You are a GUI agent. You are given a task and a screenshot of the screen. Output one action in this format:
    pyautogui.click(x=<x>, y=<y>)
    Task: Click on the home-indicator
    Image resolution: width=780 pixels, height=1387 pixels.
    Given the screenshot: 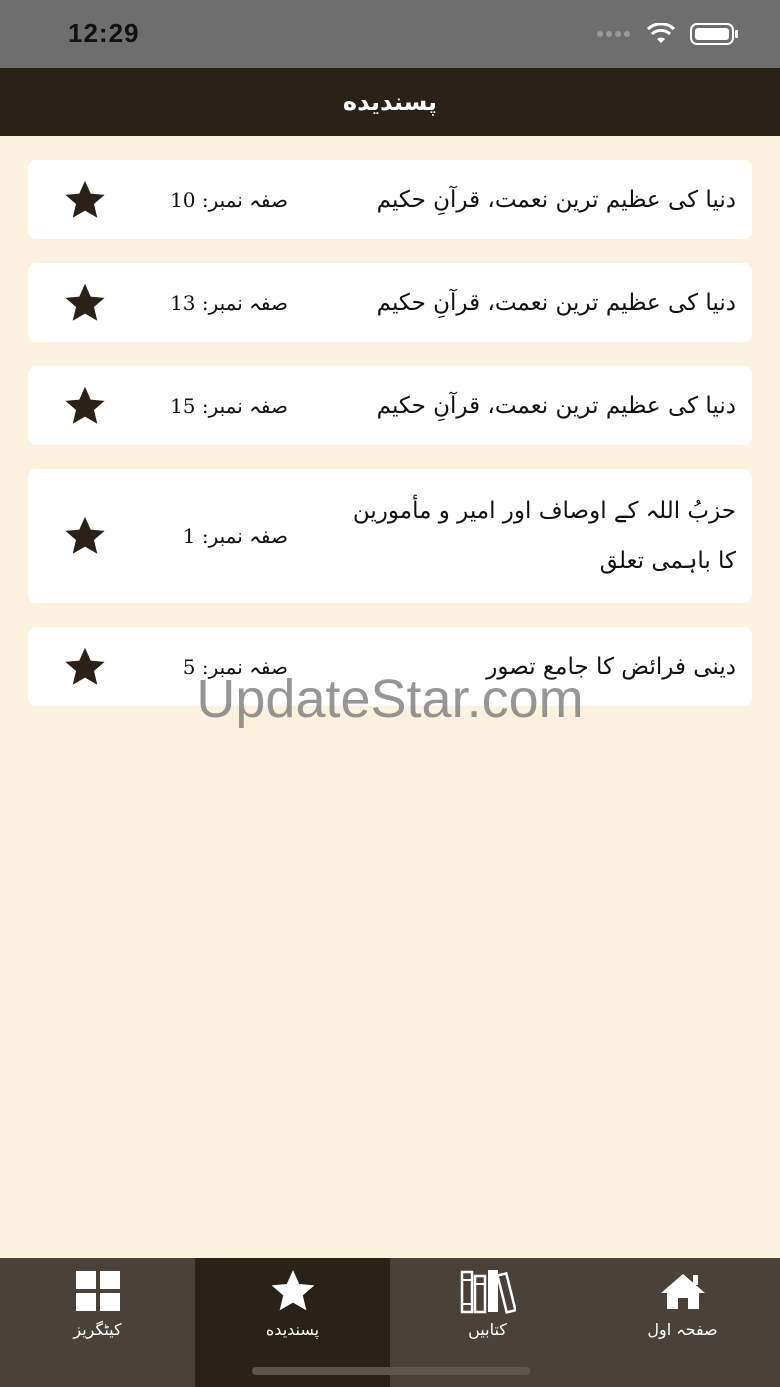 What is the action you would take?
    pyautogui.click(x=391, y=1371)
    